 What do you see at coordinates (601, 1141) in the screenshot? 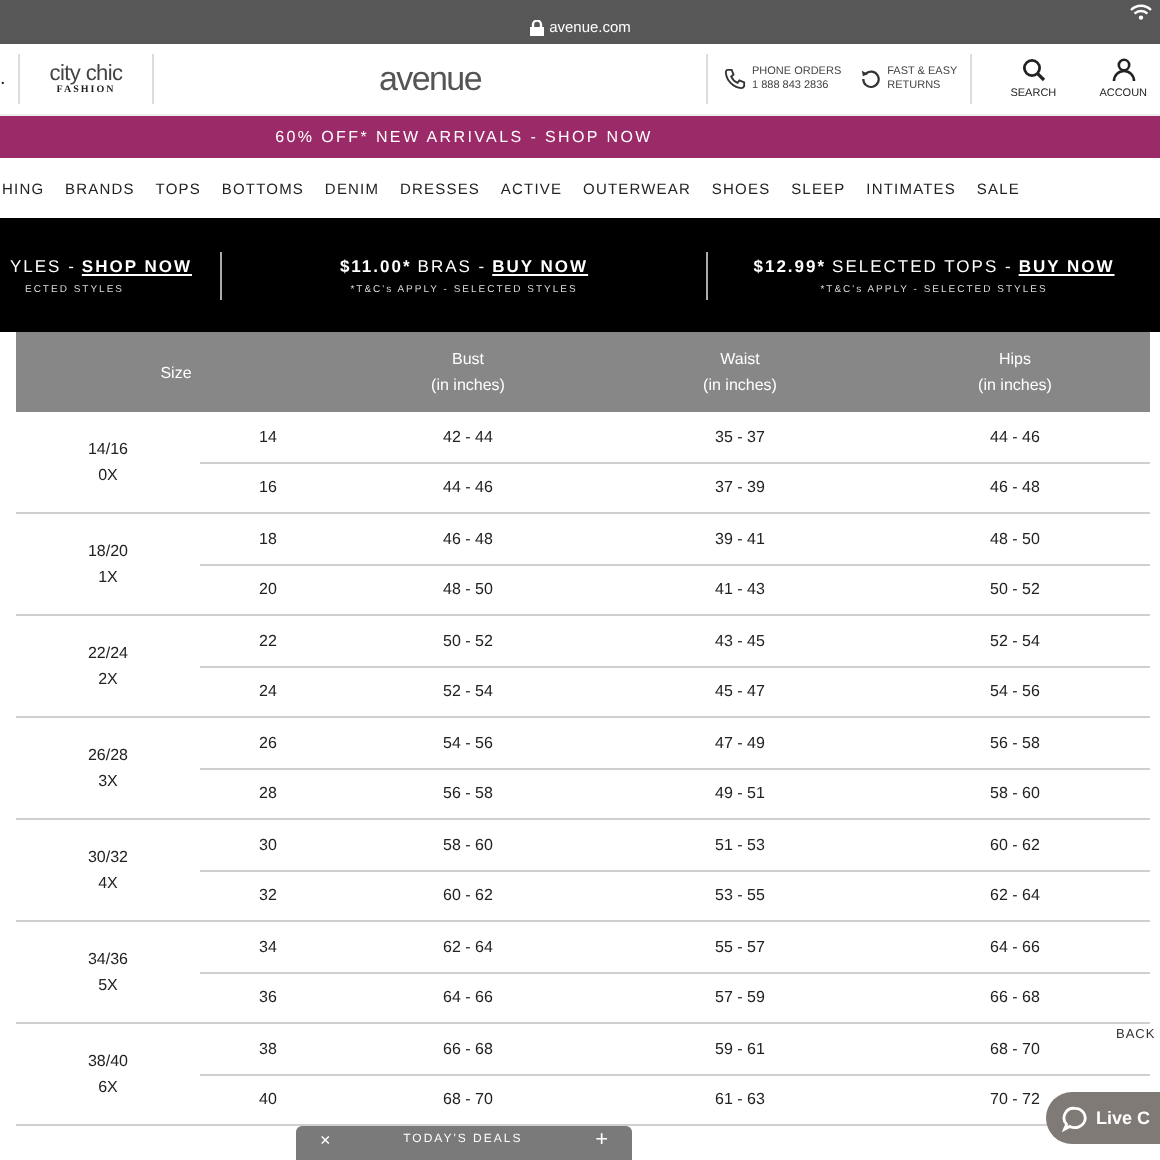
I see `expand-button: +` at bounding box center [601, 1141].